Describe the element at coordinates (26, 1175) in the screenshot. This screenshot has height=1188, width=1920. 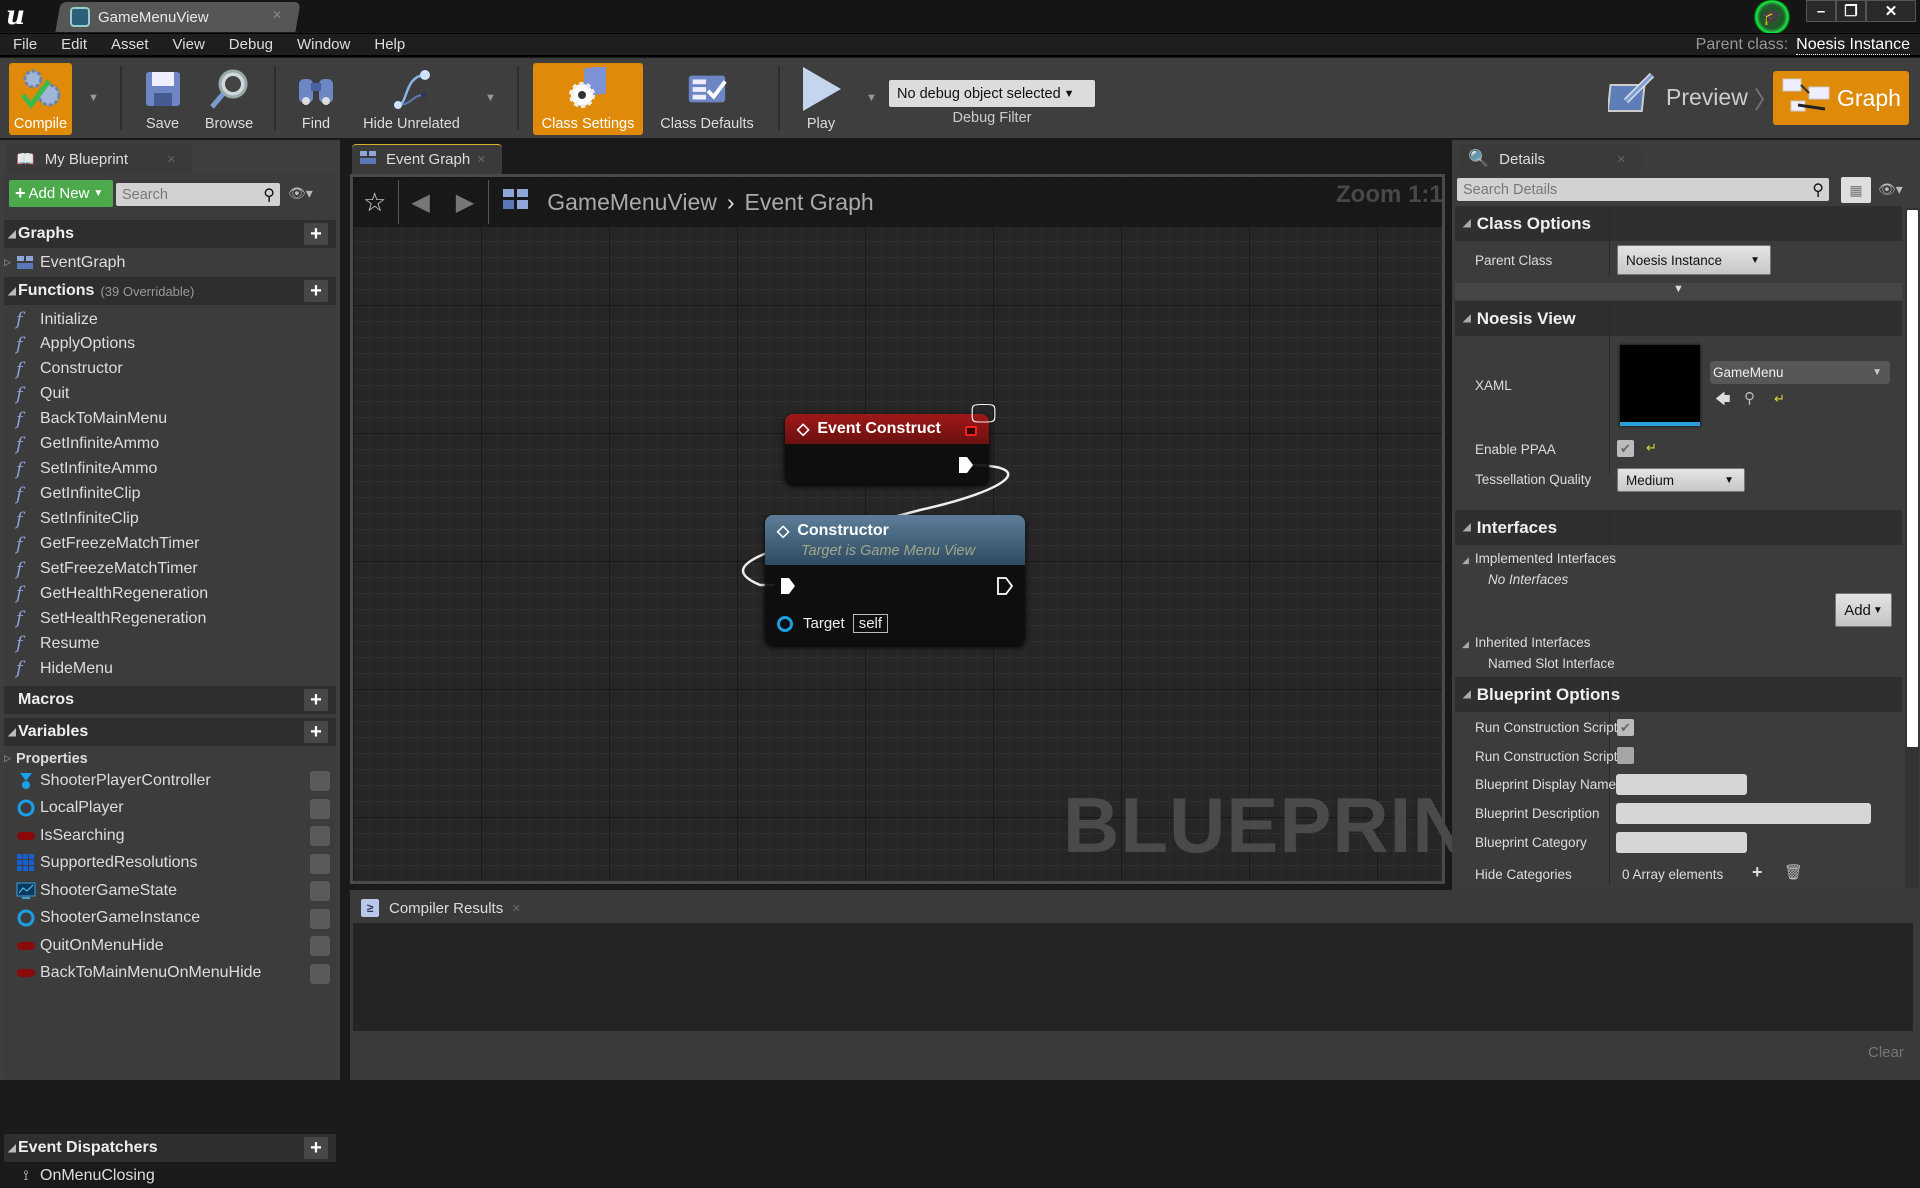
I see `dispatcher-icon: ⟟` at that location.